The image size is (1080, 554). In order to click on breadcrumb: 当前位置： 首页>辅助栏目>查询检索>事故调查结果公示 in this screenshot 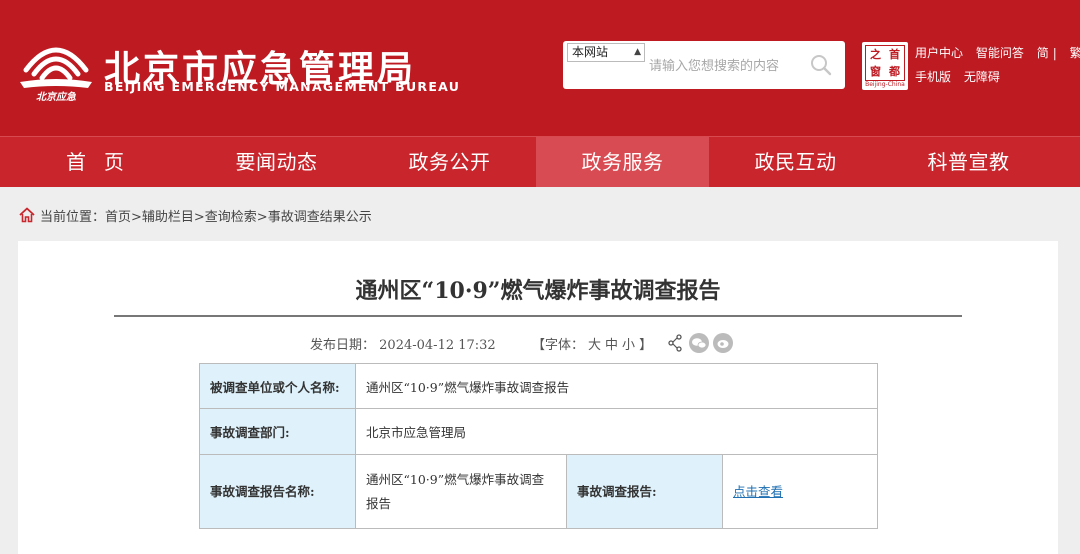, I will do `click(195, 215)`.